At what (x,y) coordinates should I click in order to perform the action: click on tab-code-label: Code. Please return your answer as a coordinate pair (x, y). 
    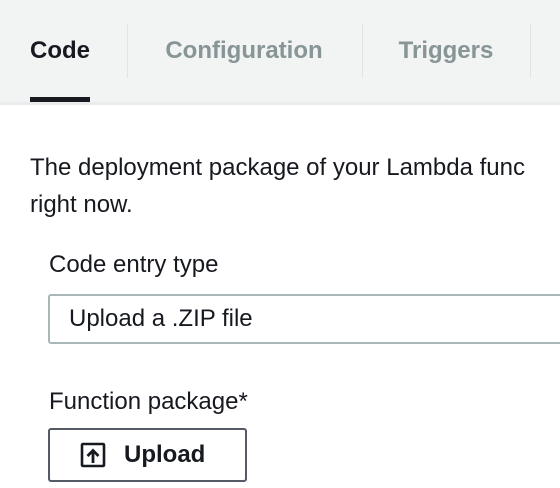
    Looking at the image, I should click on (60, 50).